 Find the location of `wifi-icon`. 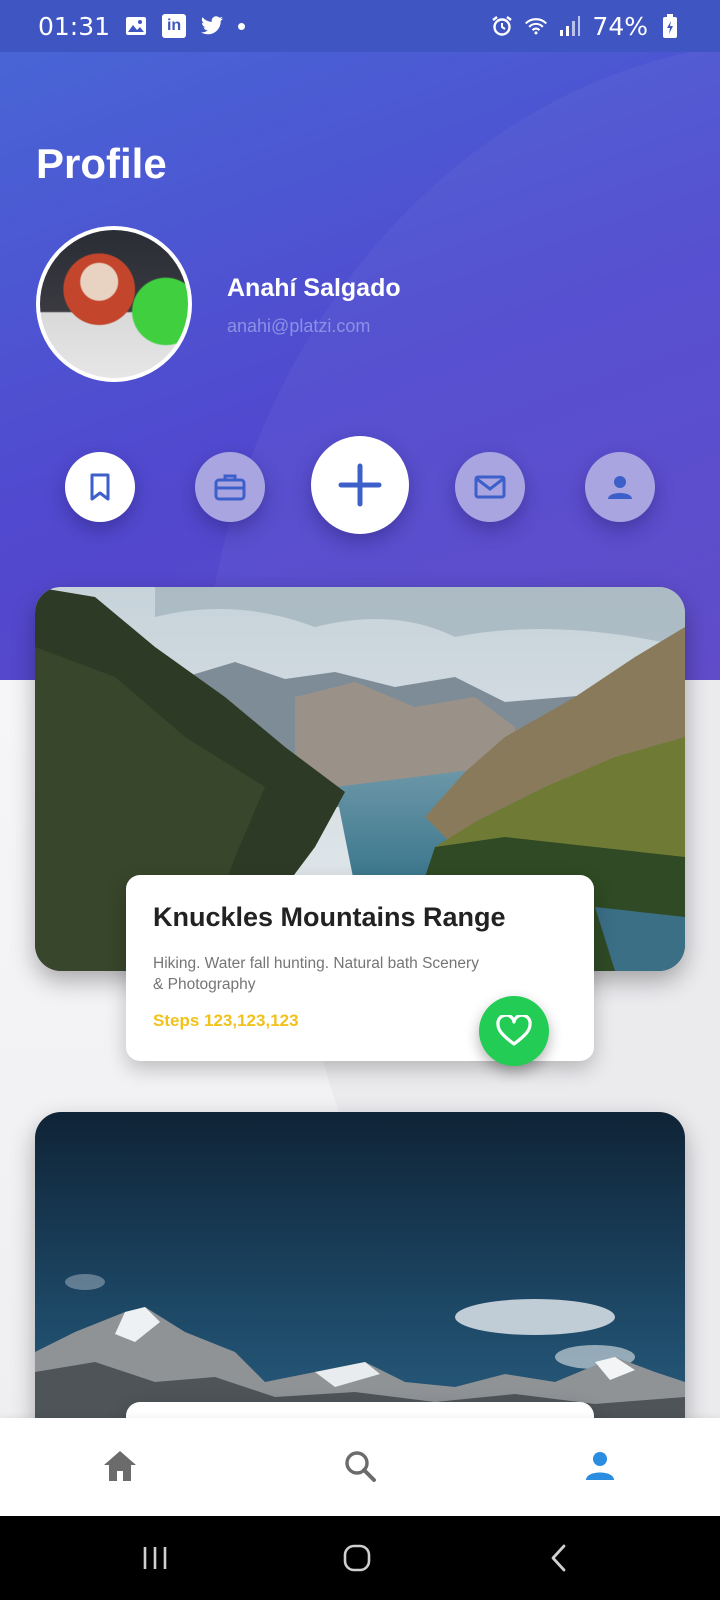

wifi-icon is located at coordinates (536, 26).